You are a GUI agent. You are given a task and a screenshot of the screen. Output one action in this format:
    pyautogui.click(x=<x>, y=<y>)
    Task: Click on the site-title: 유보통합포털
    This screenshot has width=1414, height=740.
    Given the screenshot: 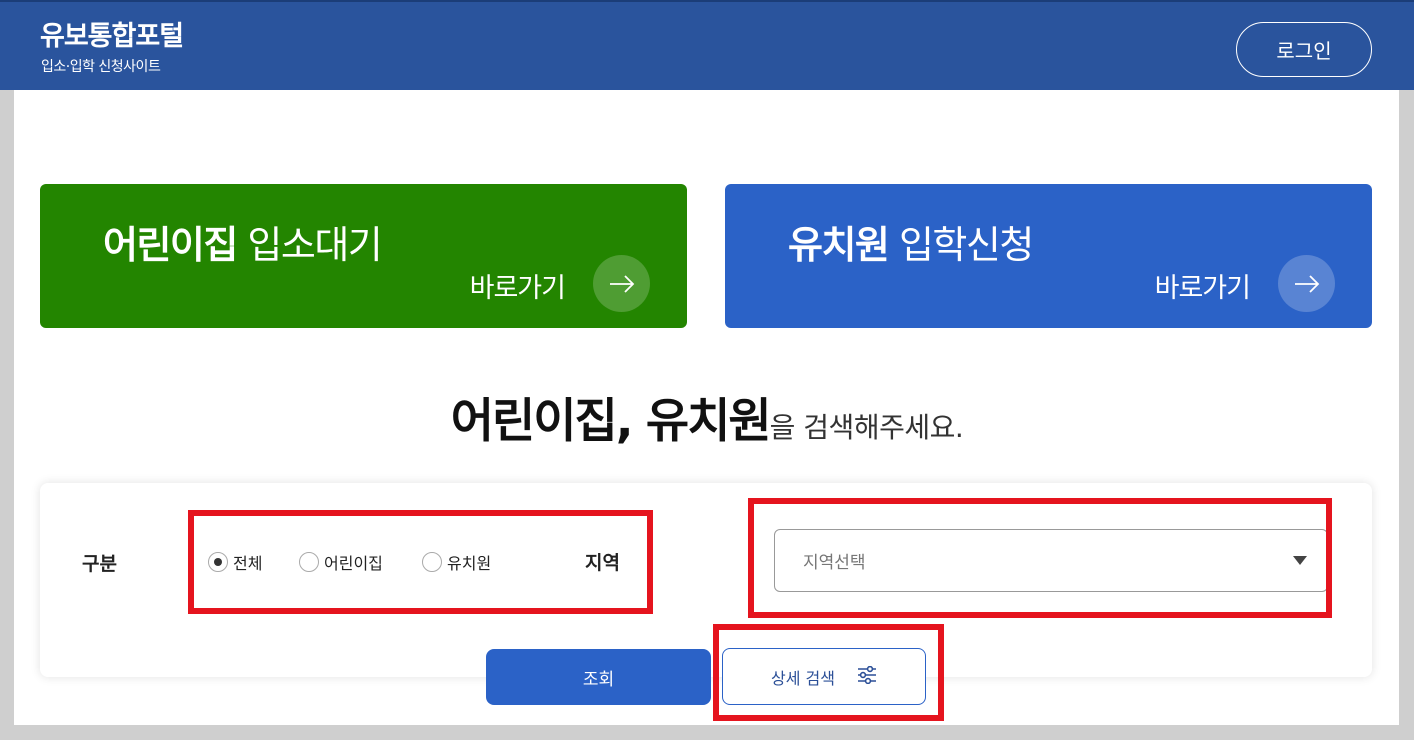 What is the action you would take?
    pyautogui.click(x=112, y=33)
    